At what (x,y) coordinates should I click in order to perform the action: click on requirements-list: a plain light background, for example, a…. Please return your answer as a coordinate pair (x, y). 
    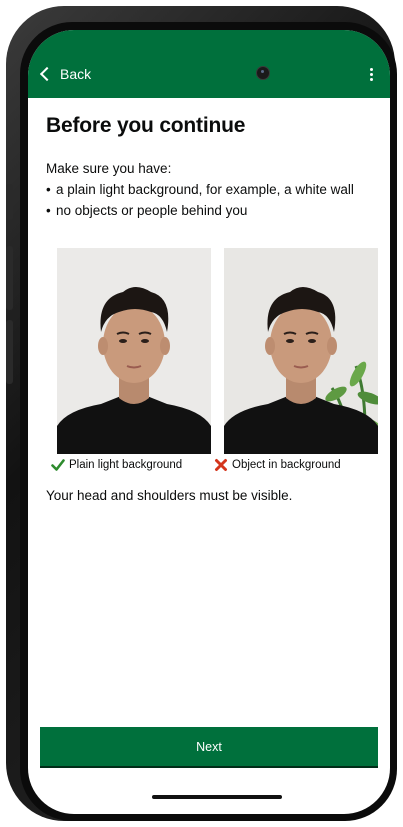
    Looking at the image, I should click on (216, 203).